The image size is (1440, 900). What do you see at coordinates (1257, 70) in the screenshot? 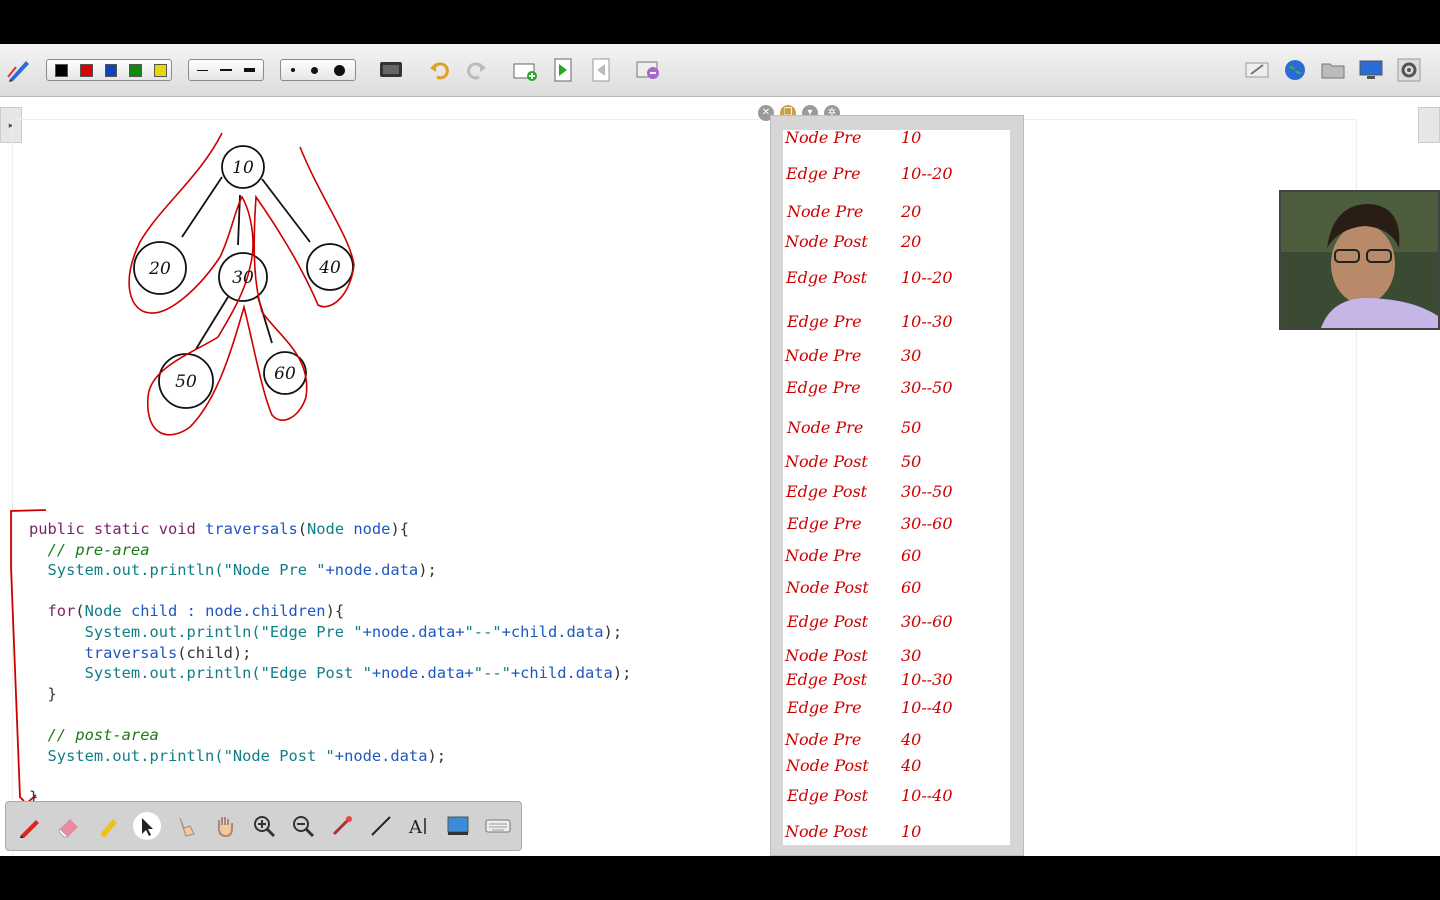
I see `edit-icon` at bounding box center [1257, 70].